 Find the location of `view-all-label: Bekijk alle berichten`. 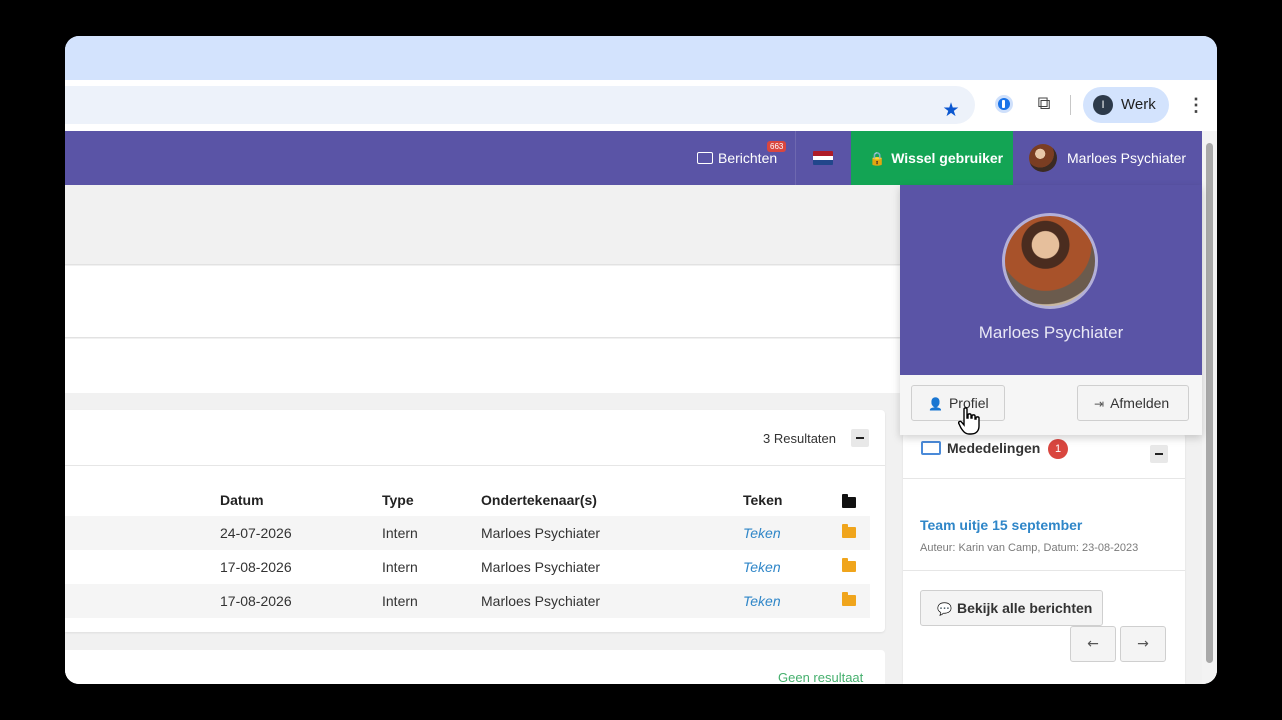

view-all-label: Bekijk alle berichten is located at coordinates (1024, 608).